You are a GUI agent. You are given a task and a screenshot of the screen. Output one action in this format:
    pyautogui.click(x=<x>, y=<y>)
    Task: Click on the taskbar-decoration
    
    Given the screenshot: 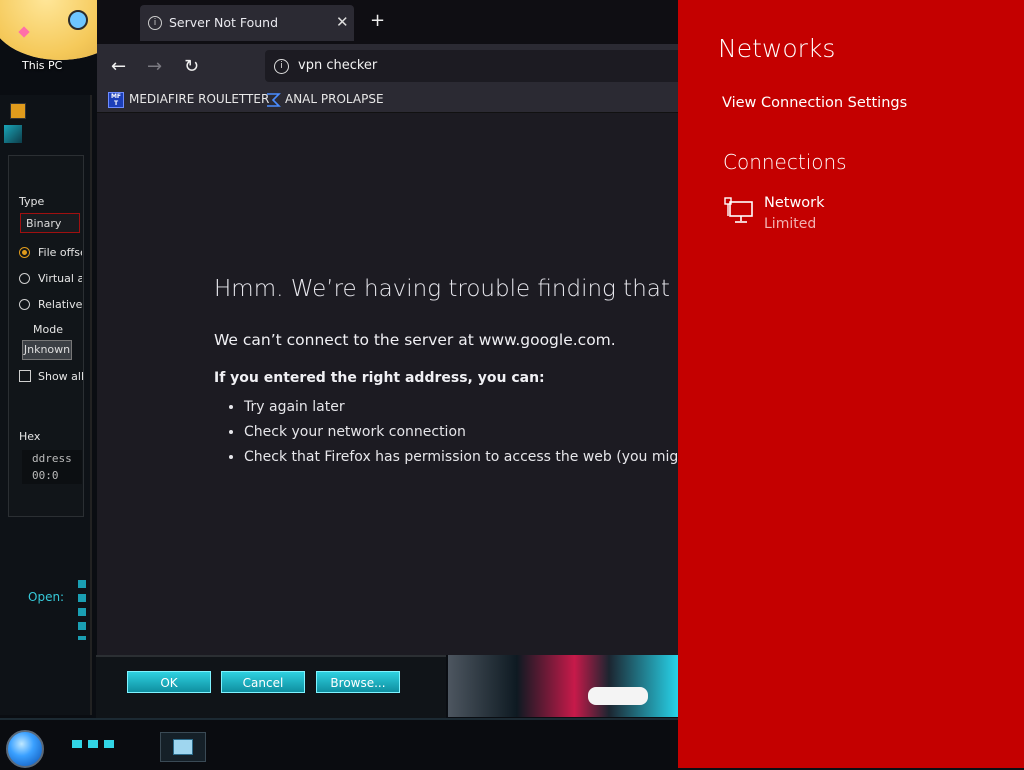 What is the action you would take?
    pyautogui.click(x=95, y=744)
    